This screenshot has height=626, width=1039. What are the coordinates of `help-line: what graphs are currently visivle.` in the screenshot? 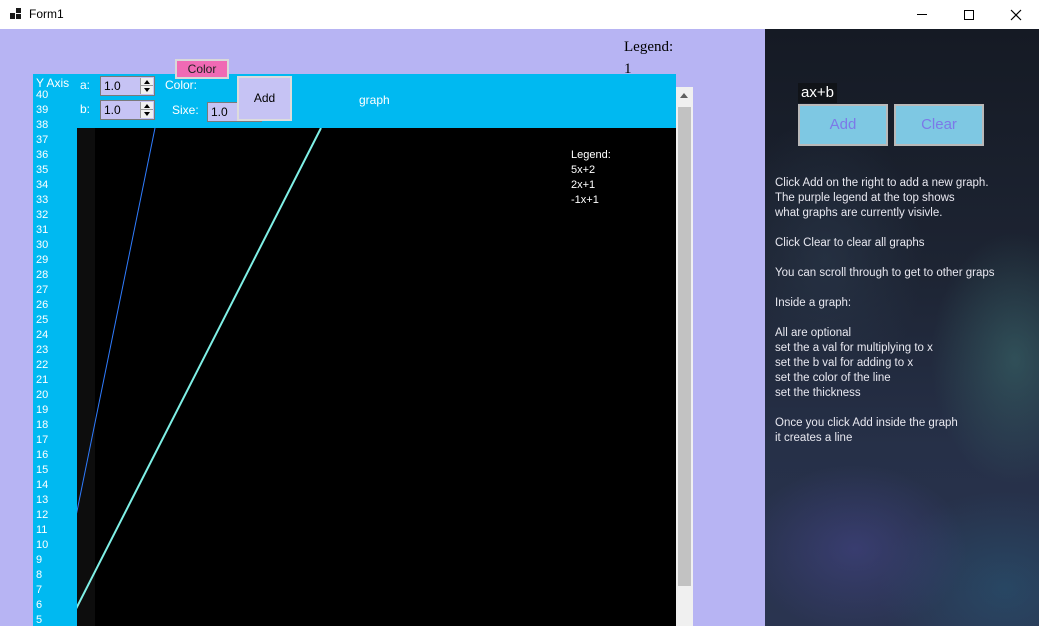 It's located at (859, 213).